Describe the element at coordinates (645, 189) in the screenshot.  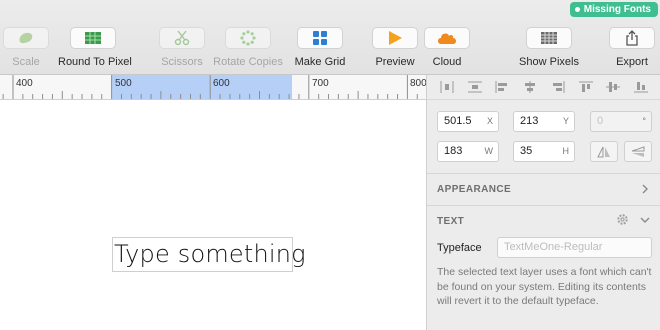
I see `chevron-right-icon` at that location.